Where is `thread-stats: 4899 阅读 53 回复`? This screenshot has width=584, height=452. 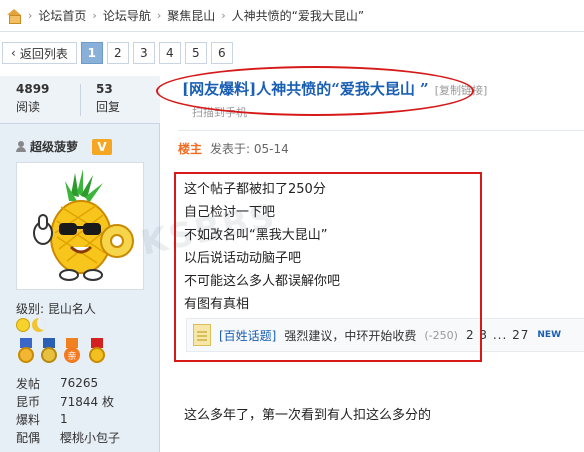
thread-stats: 4899 阅读 53 回复 is located at coordinates (80, 100).